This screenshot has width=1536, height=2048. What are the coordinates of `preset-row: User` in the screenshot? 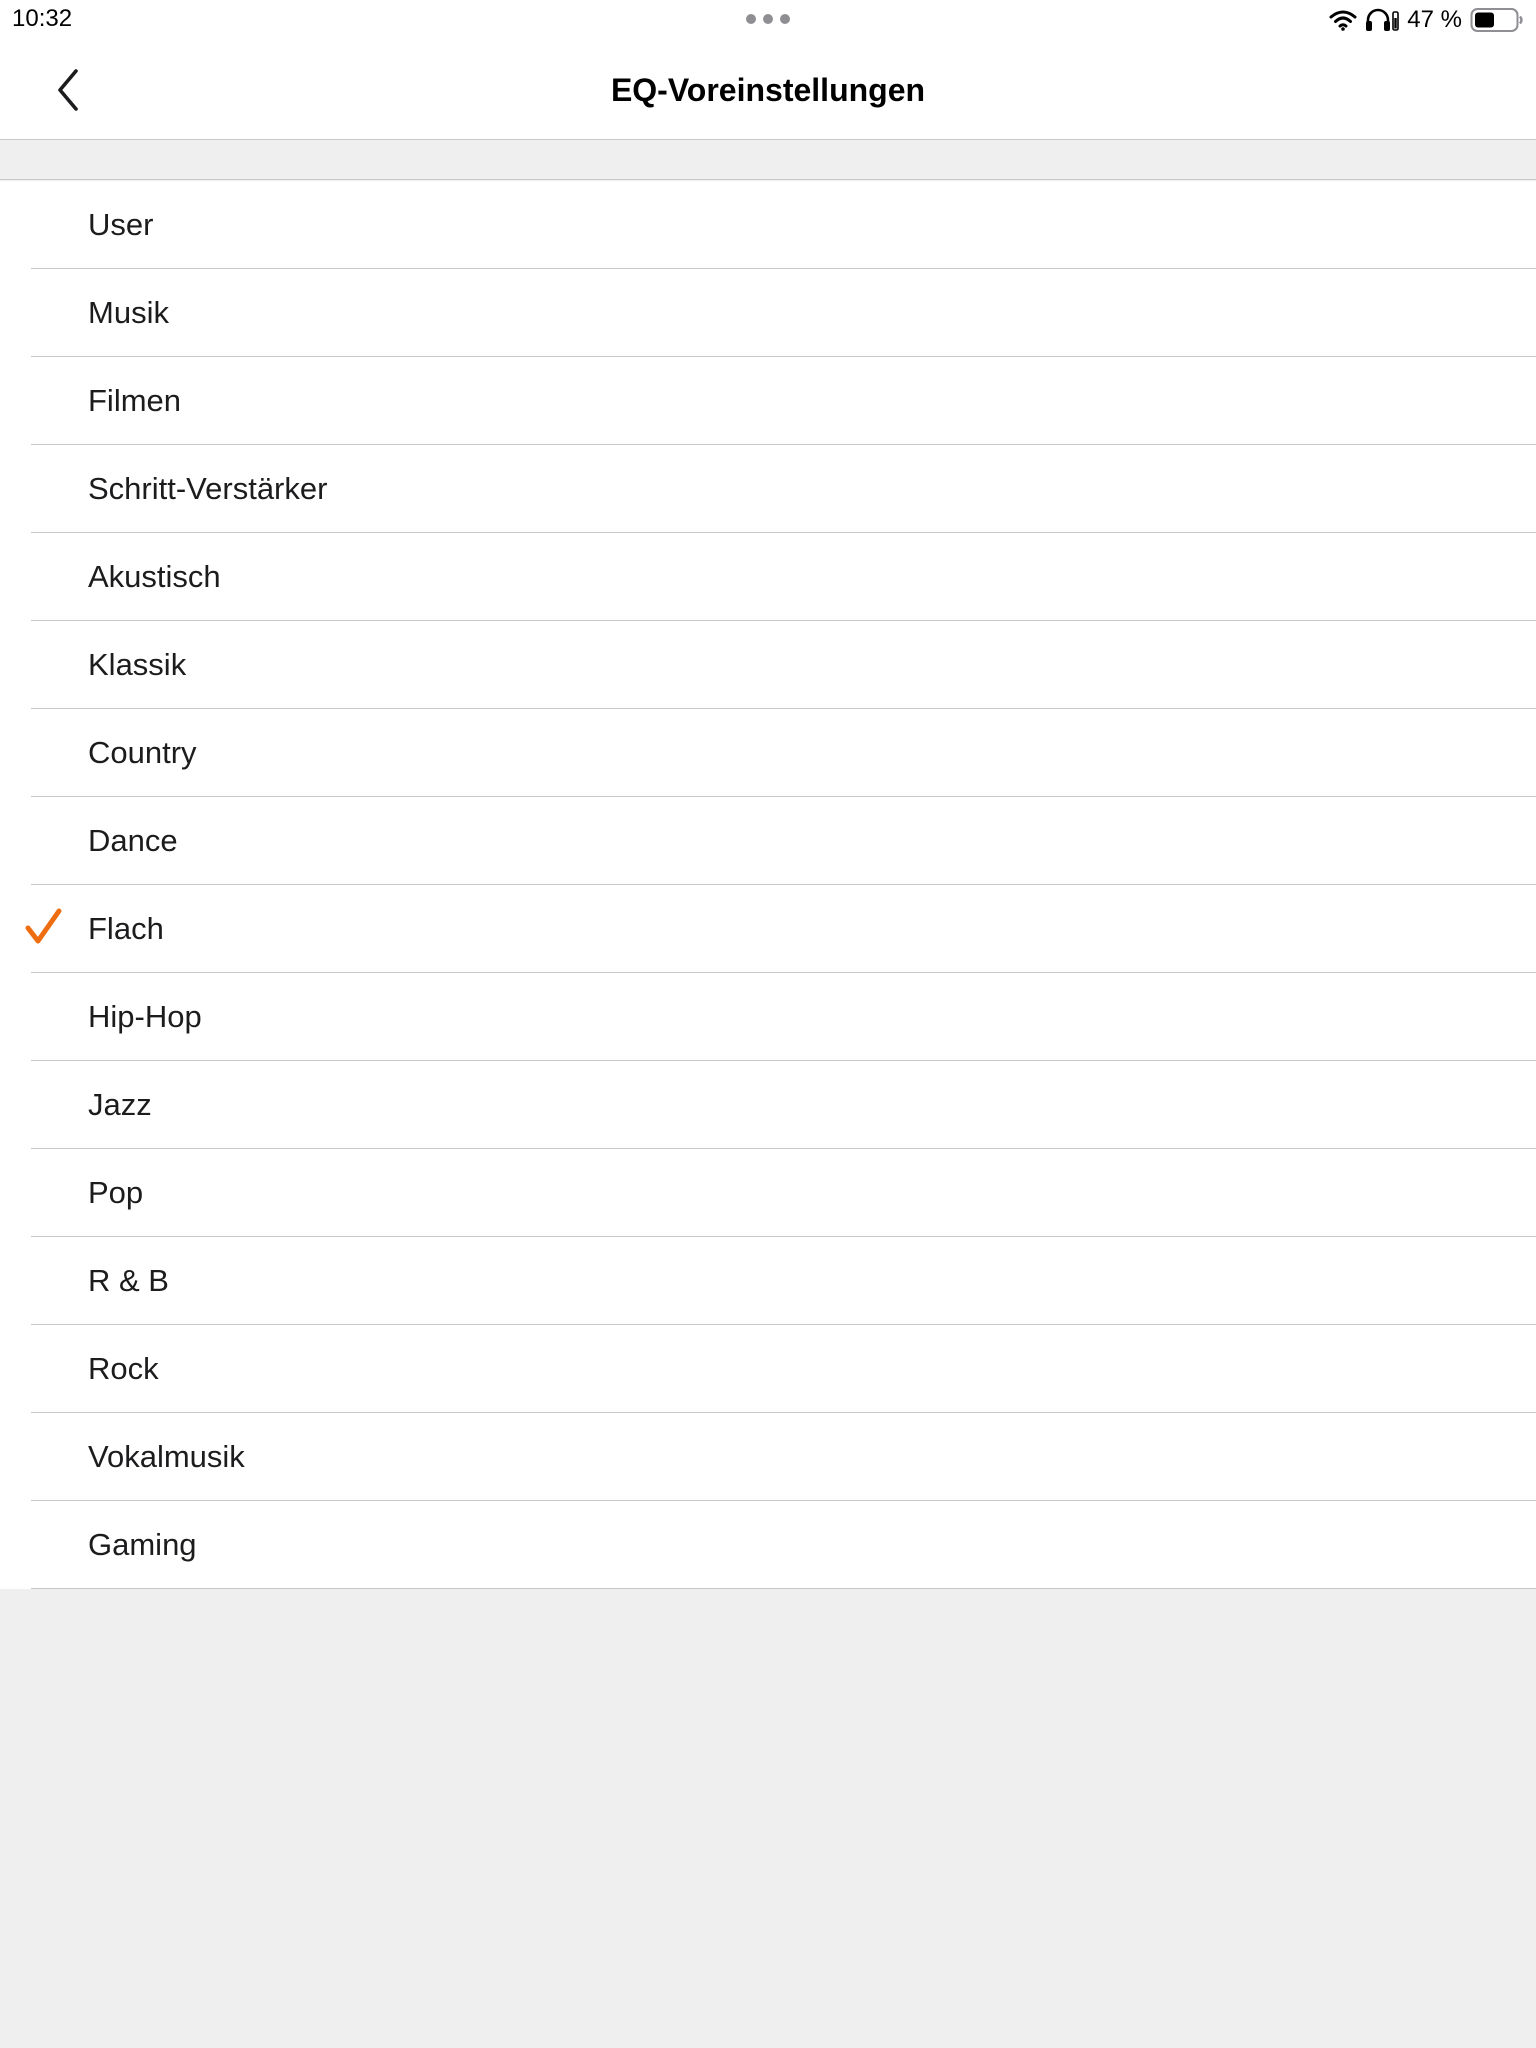 It's located at (768, 225).